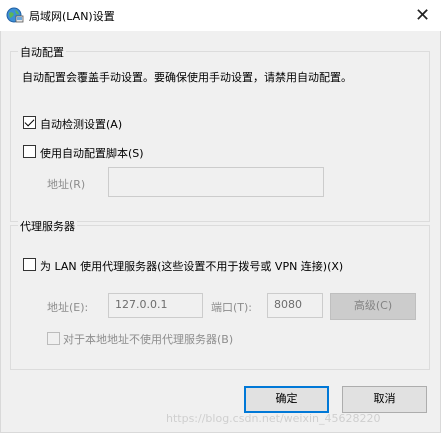 The image size is (441, 433). Describe the element at coordinates (53, 338) in the screenshot. I see `bypass-local-checkbox` at that location.